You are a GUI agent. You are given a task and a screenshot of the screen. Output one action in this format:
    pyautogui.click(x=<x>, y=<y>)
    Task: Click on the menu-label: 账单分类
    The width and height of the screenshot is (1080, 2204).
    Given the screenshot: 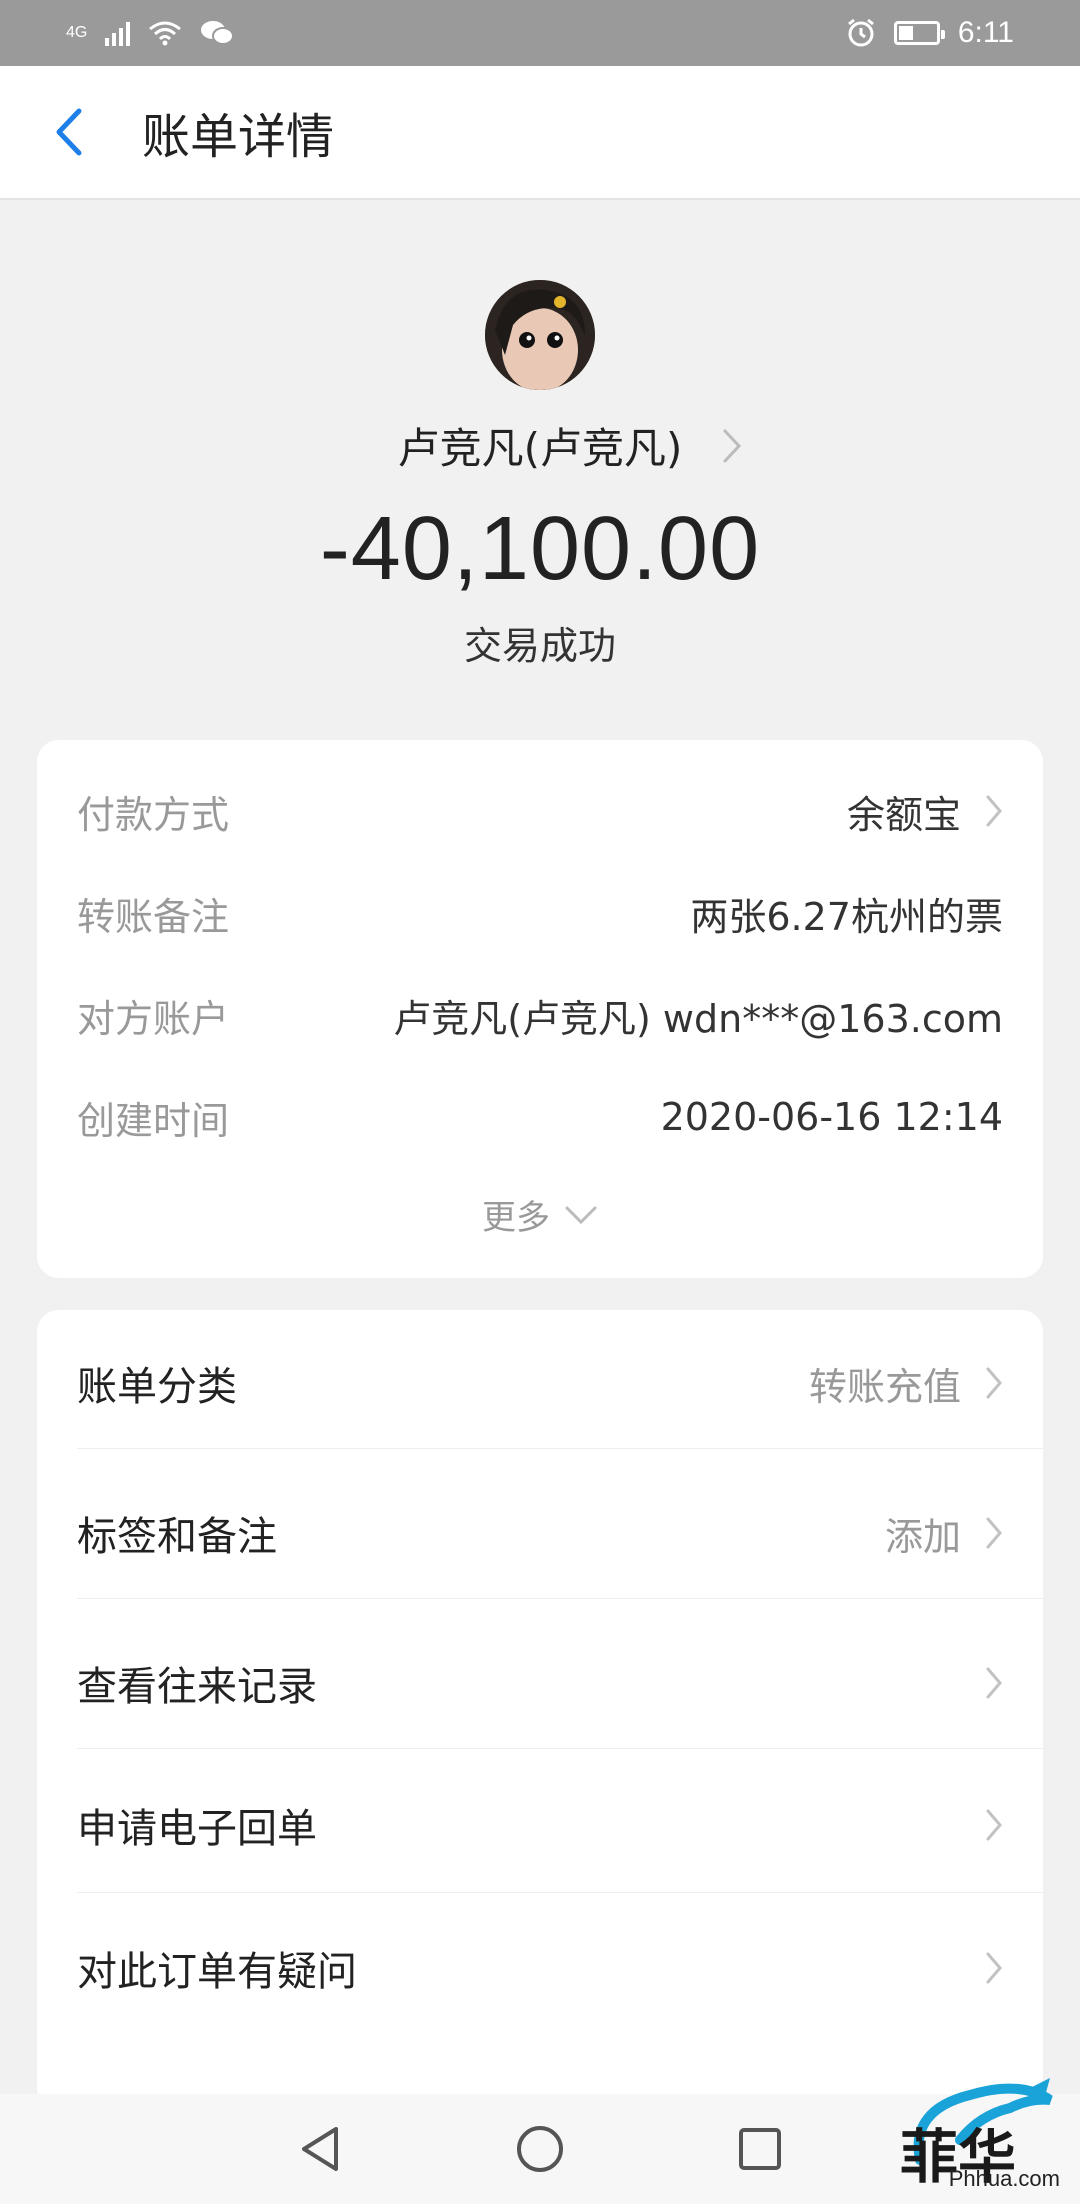 What is the action you would take?
    pyautogui.click(x=157, y=1387)
    